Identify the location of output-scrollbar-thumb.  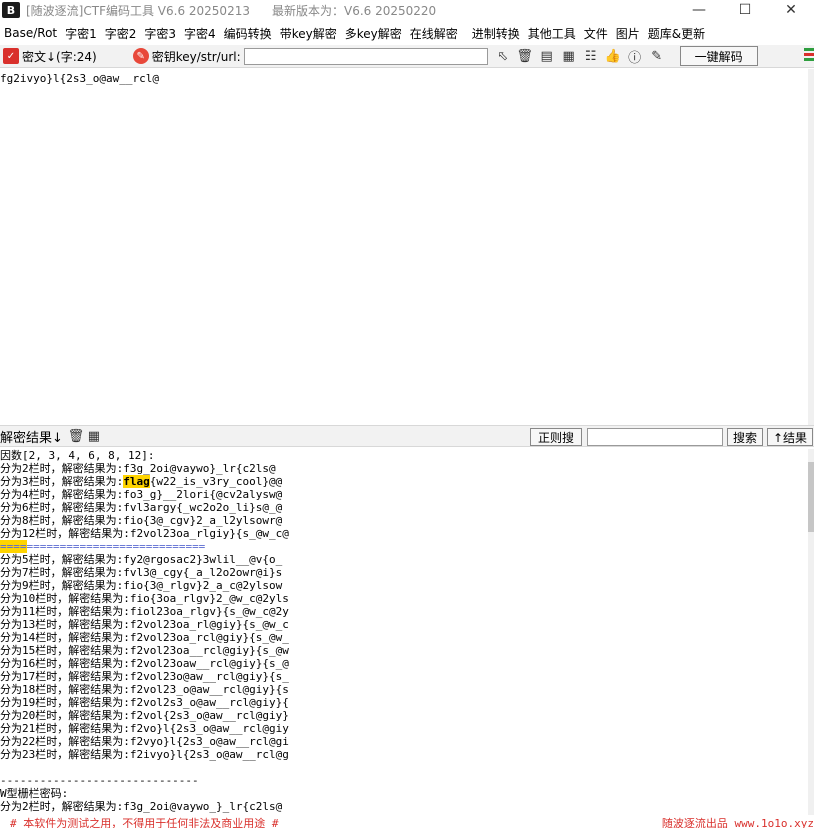
(811, 497).